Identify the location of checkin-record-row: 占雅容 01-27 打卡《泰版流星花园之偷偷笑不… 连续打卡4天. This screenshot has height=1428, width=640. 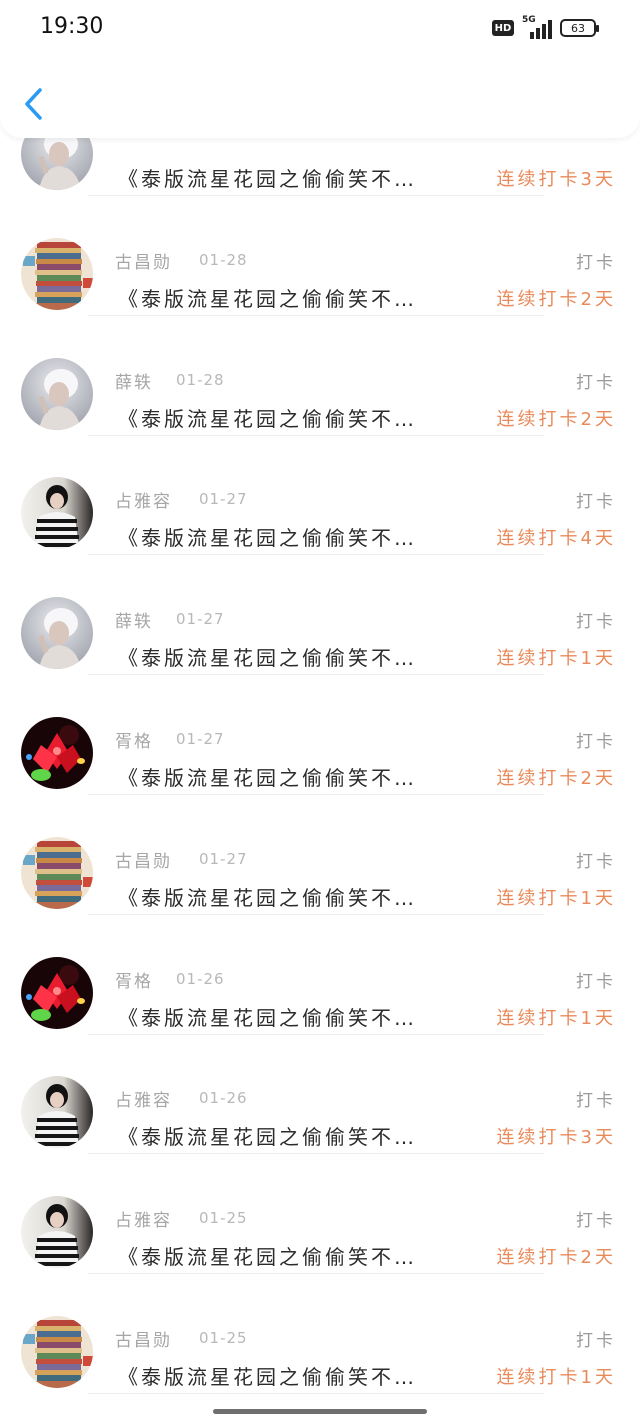
(320, 513).